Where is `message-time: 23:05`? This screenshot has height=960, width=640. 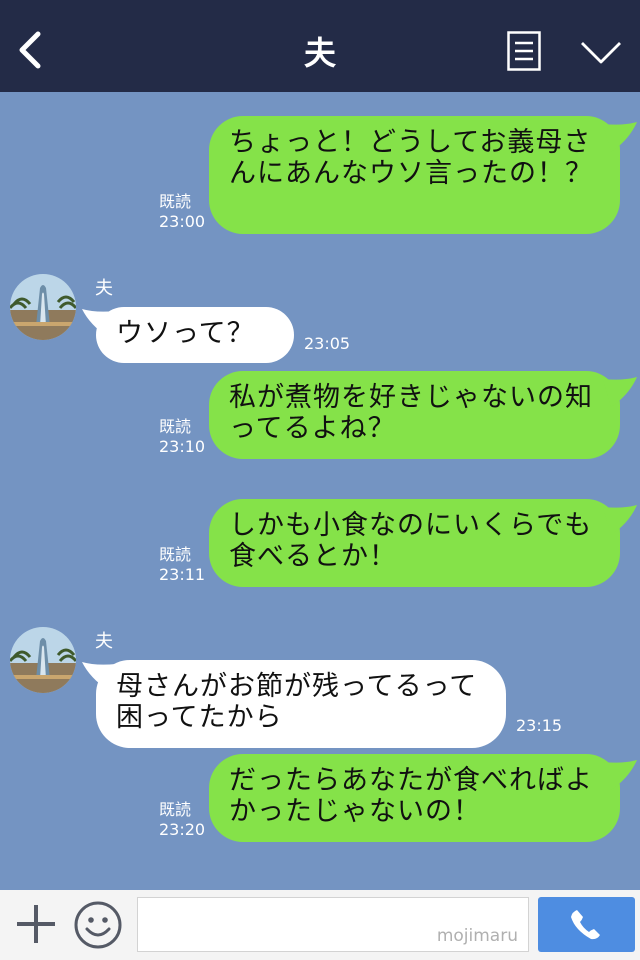
message-time: 23:05 is located at coordinates (327, 343).